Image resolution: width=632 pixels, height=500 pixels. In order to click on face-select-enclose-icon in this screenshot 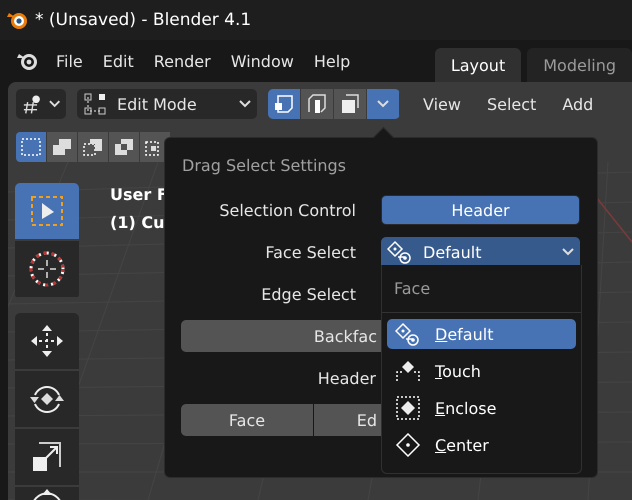, I will do `click(408, 408)`.